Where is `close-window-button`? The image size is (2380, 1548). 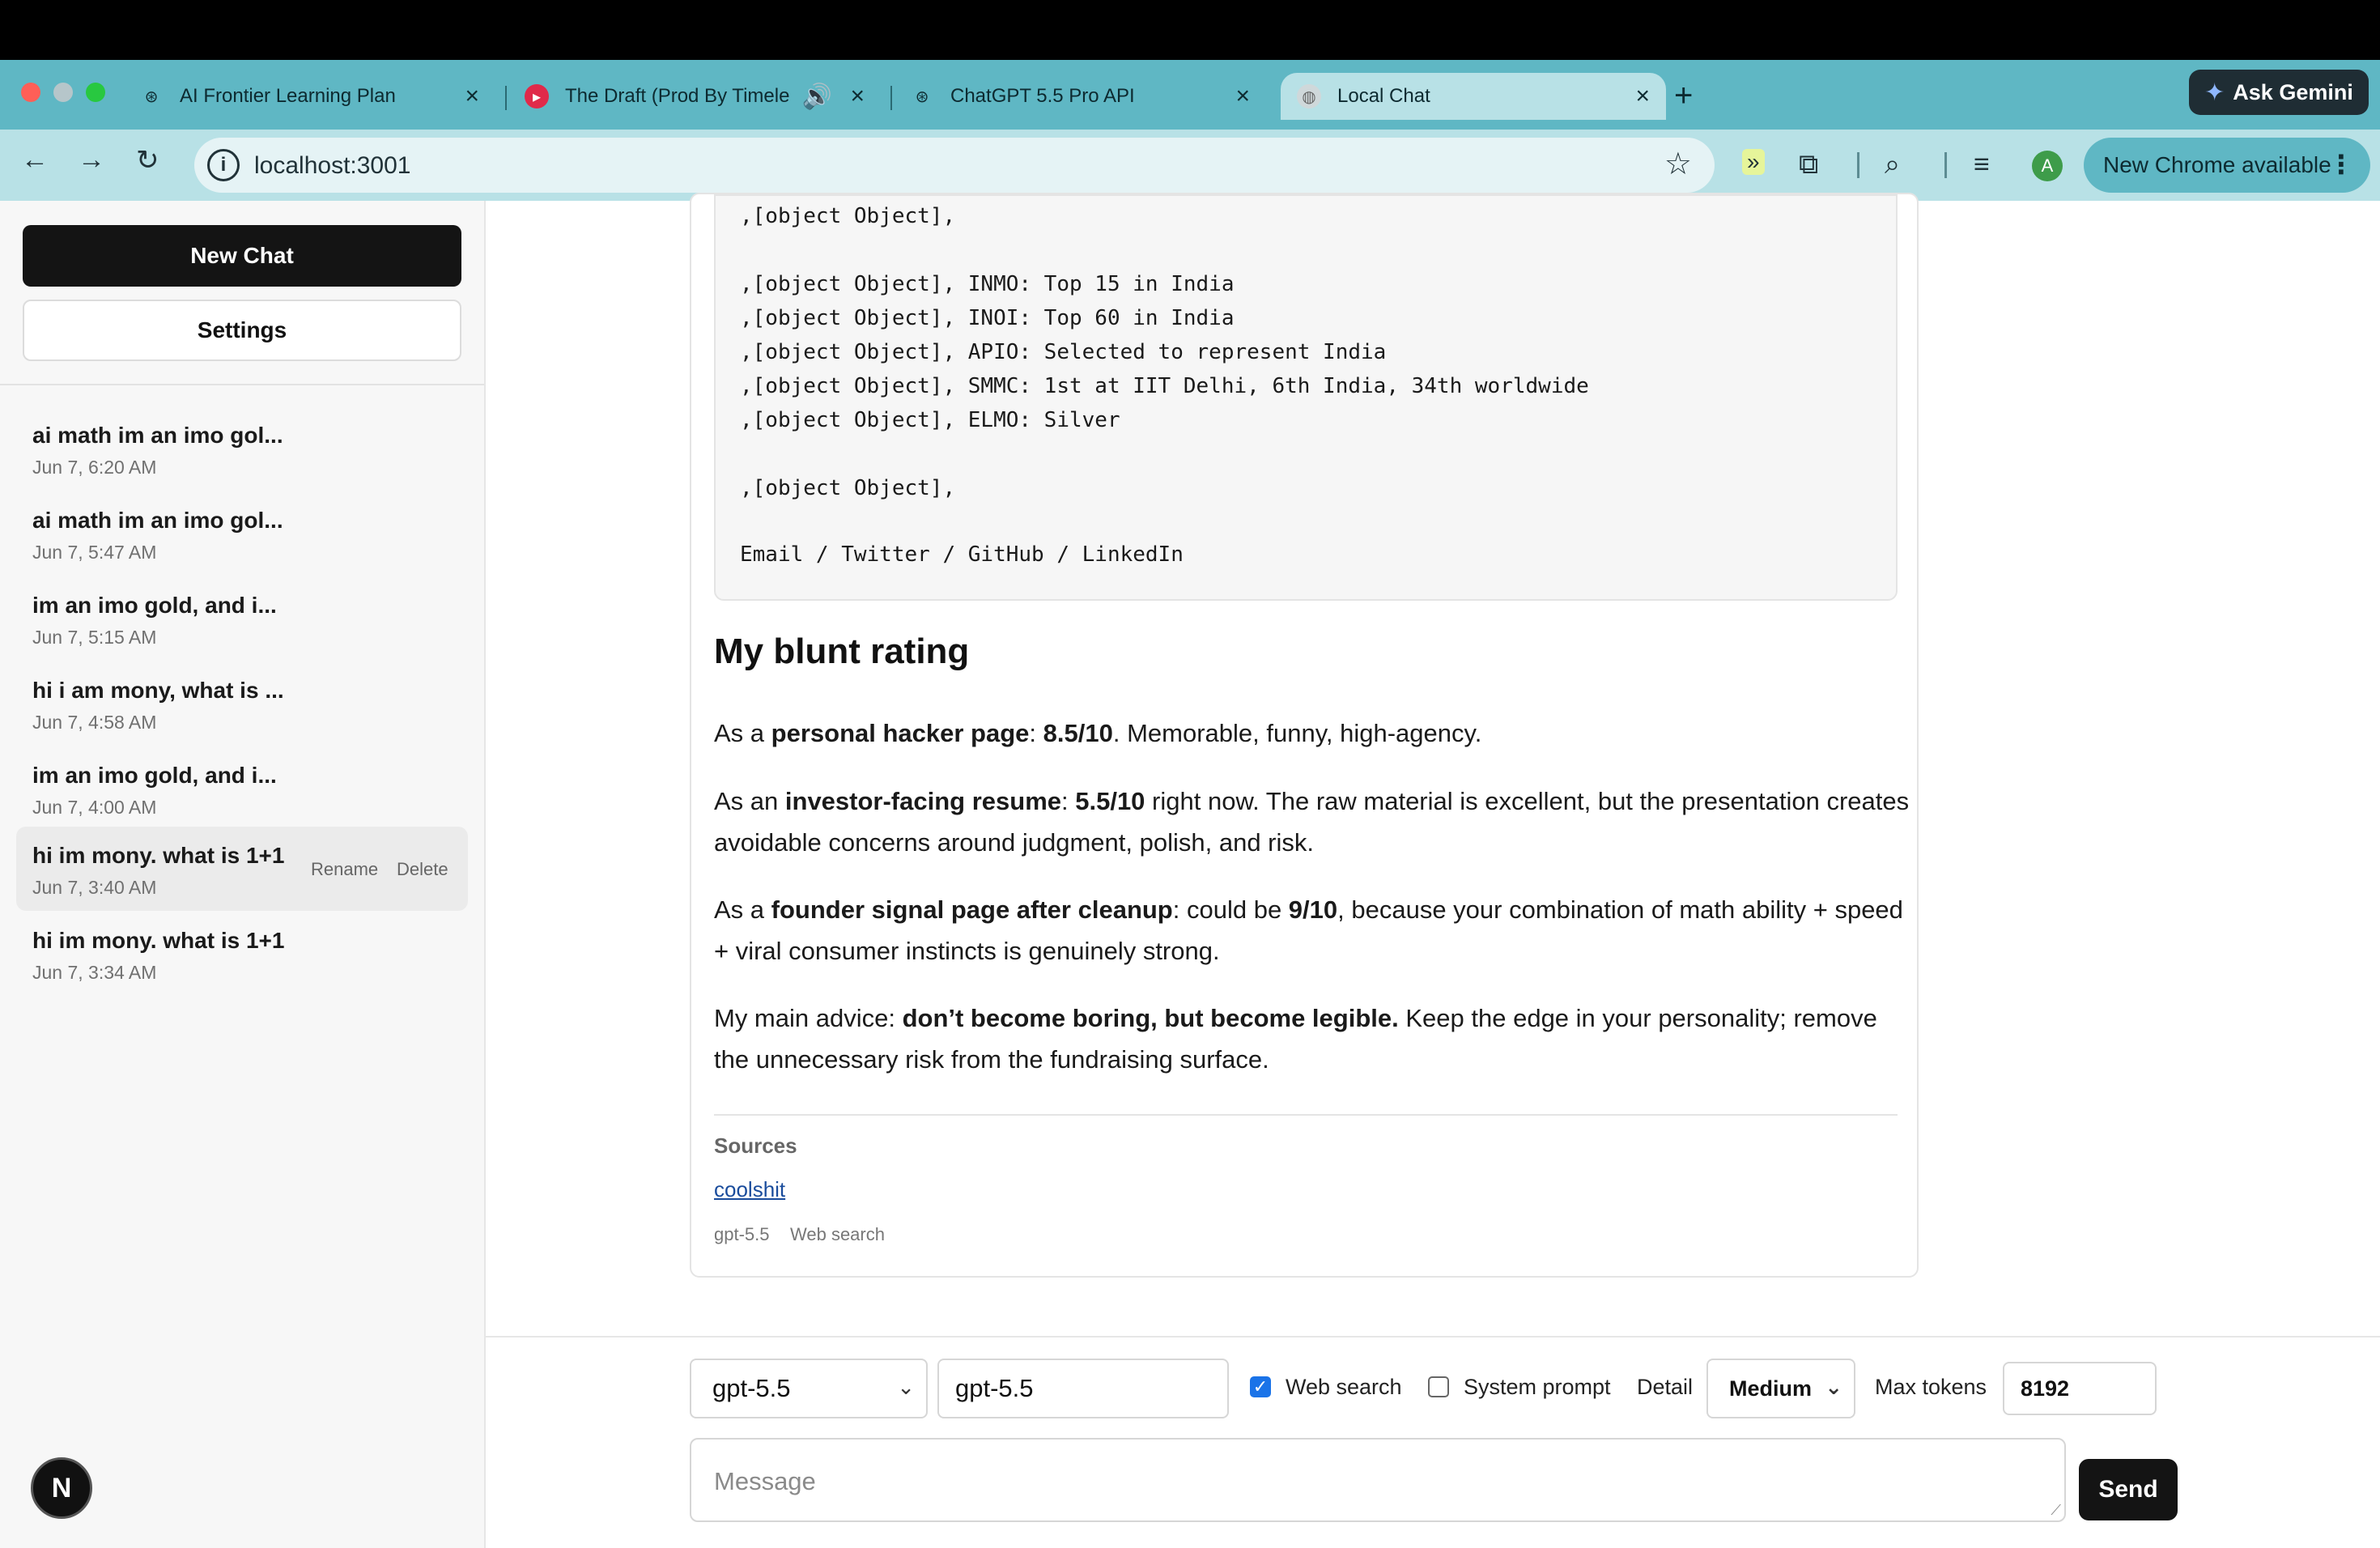 close-window-button is located at coordinates (31, 92).